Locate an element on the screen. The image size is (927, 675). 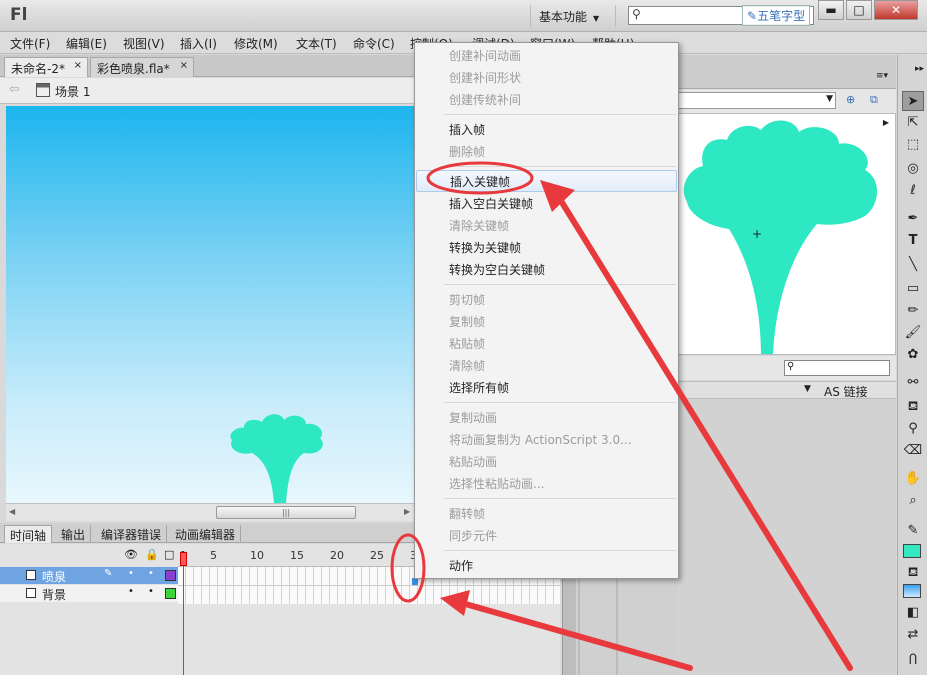
menu-item-insert-frame: 插入帧 is located at coordinates (546, 129).